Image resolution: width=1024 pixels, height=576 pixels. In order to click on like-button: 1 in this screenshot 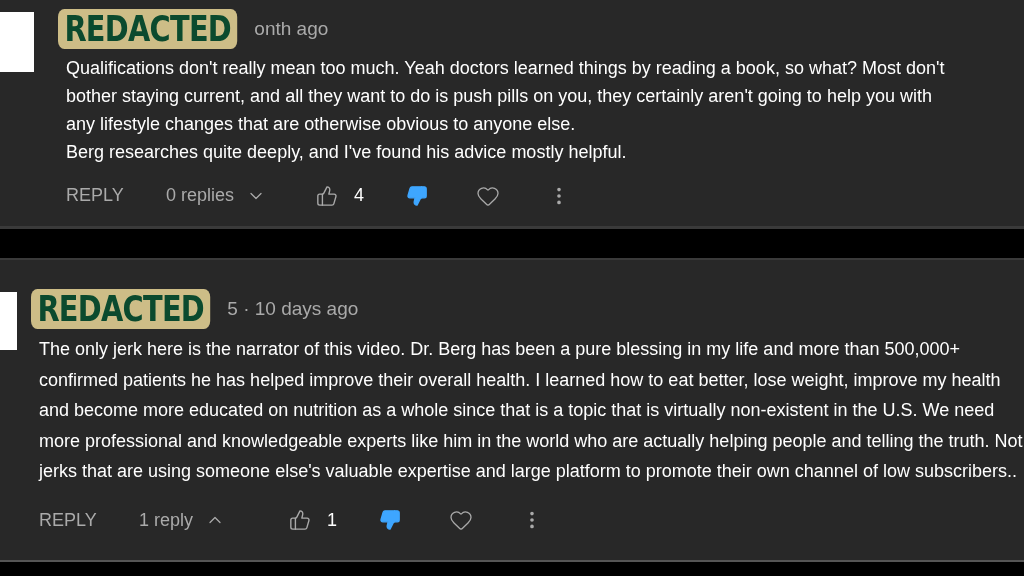, I will do `click(334, 520)`.